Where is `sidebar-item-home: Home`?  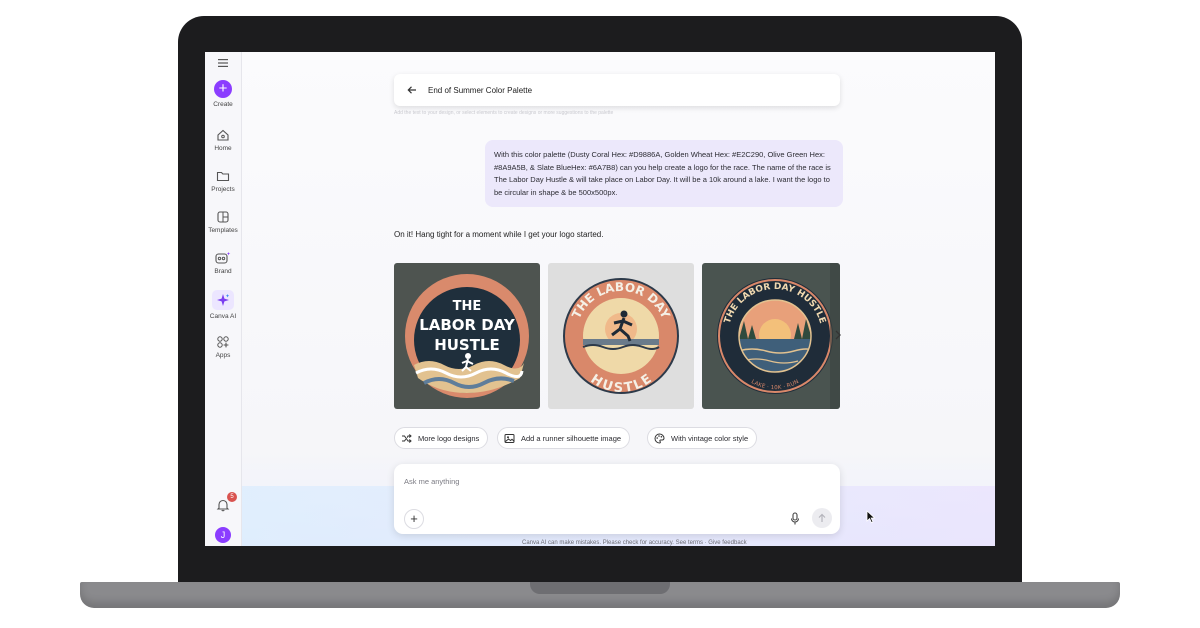
sidebar-item-home: Home is located at coordinates (223, 140).